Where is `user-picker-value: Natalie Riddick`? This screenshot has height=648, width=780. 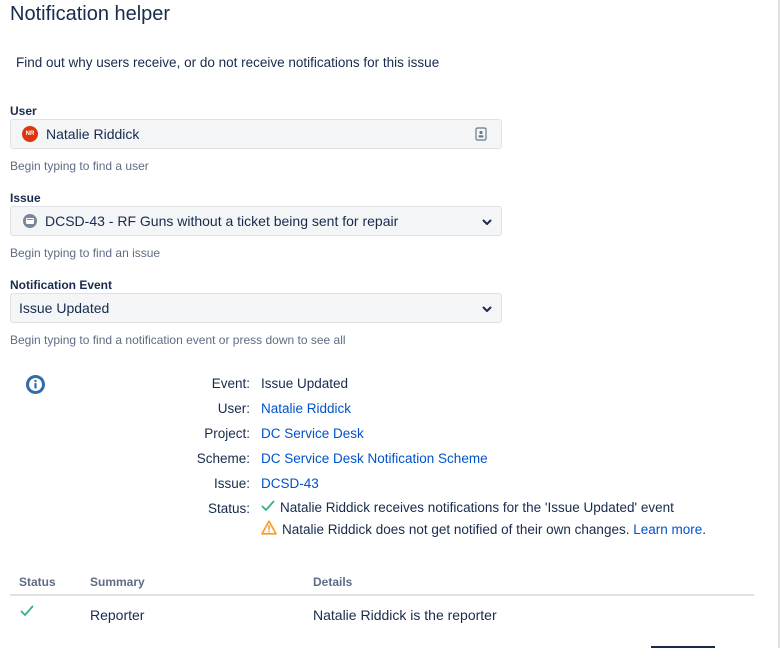 user-picker-value: Natalie Riddick is located at coordinates (93, 134).